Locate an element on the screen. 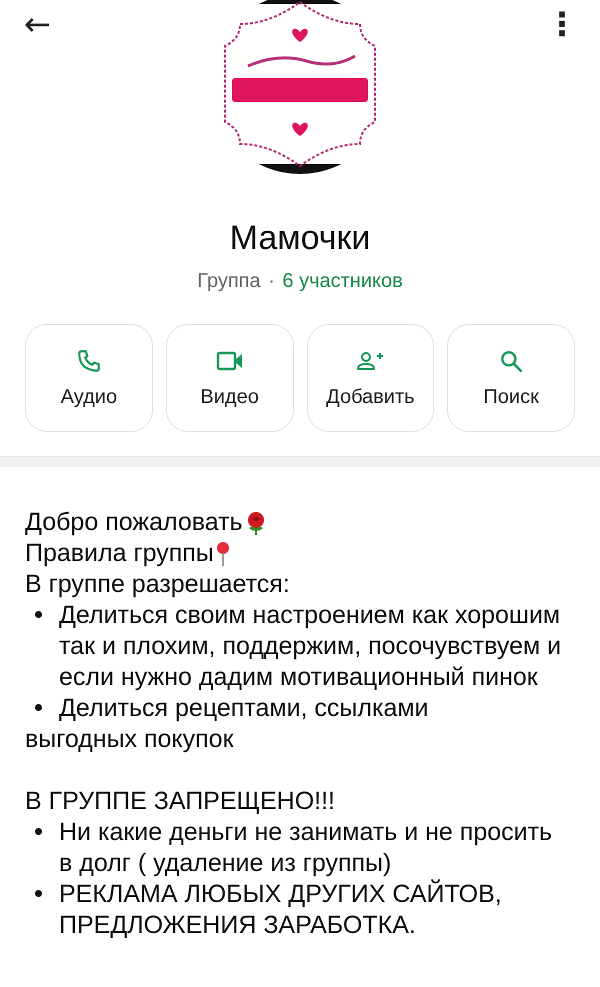  video-button: Видео is located at coordinates (230, 378).